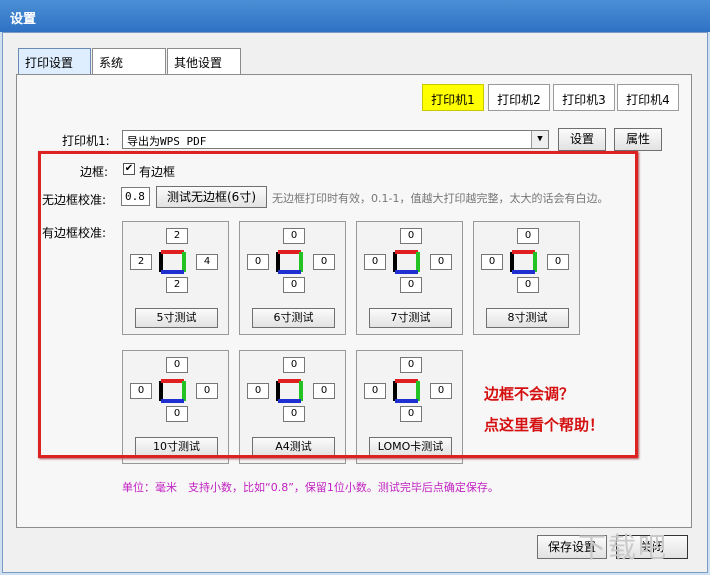 The height and width of the screenshot is (575, 710). Describe the element at coordinates (638, 139) in the screenshot. I see `printer-properties-button: 属性` at that location.